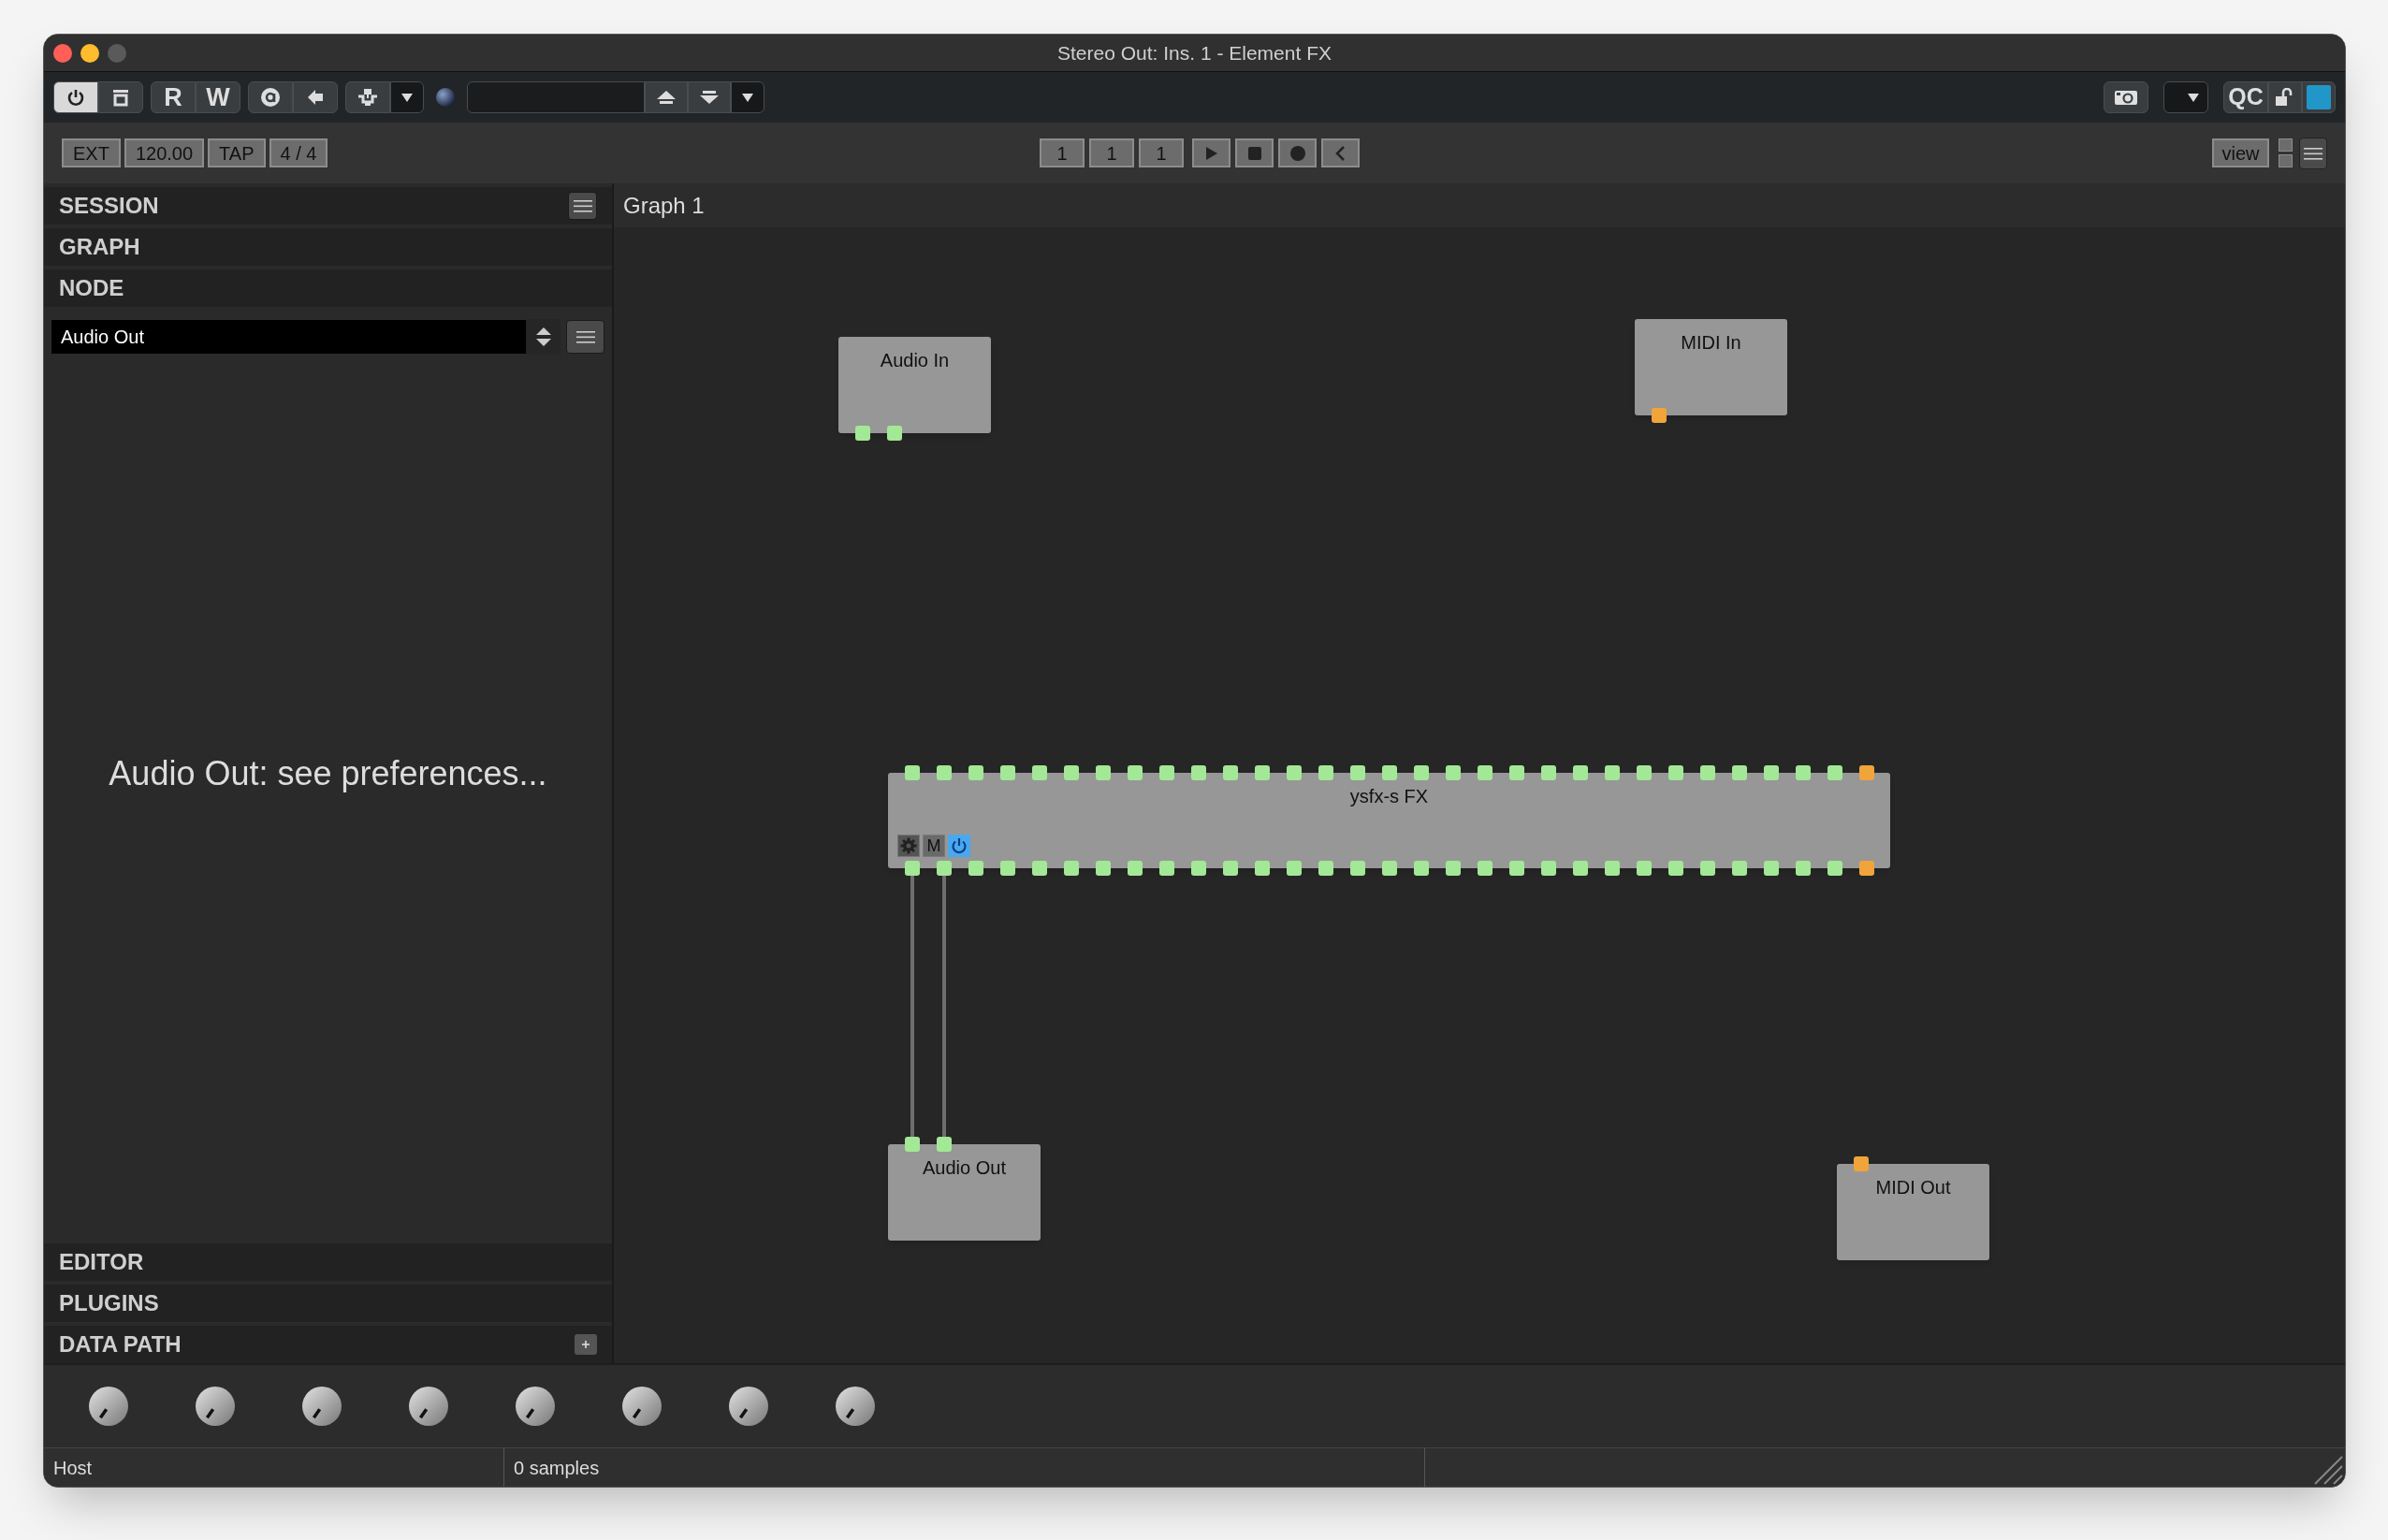 This screenshot has height=1540, width=2388. Describe the element at coordinates (218, 97) in the screenshot. I see `toggle-button: W` at that location.